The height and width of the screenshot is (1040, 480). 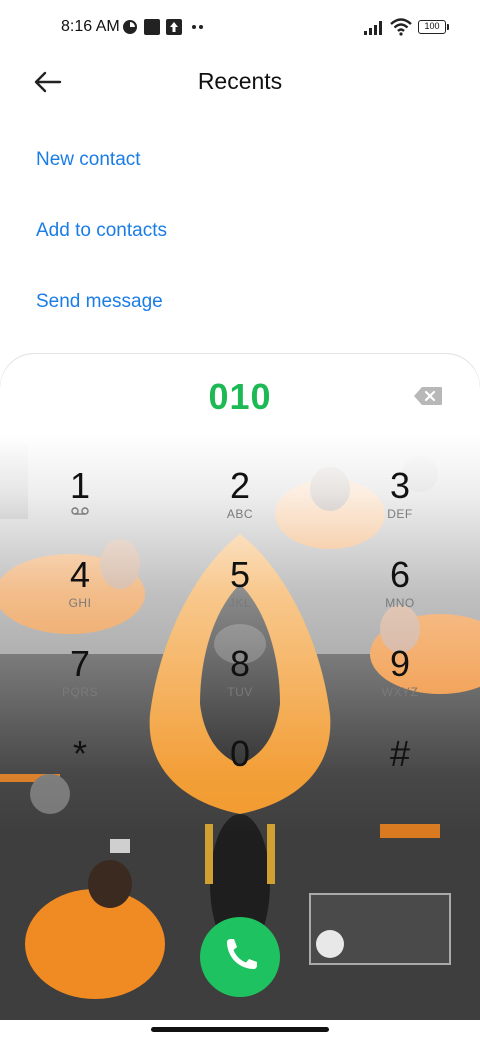 I want to click on app-circle-icon, so click(x=130, y=27).